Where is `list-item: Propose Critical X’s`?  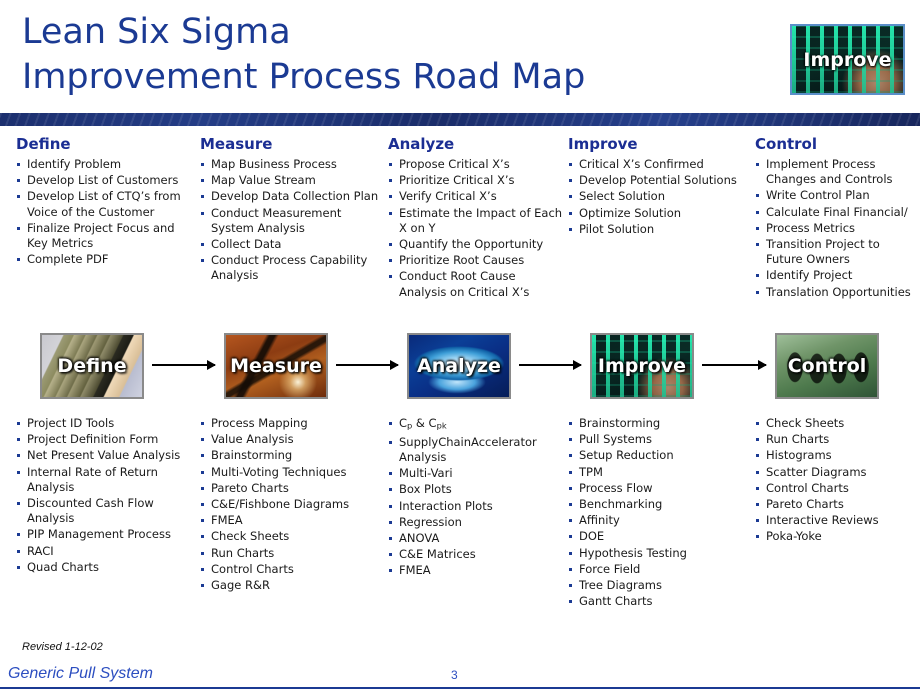 list-item: Propose Critical X’s is located at coordinates (477, 164).